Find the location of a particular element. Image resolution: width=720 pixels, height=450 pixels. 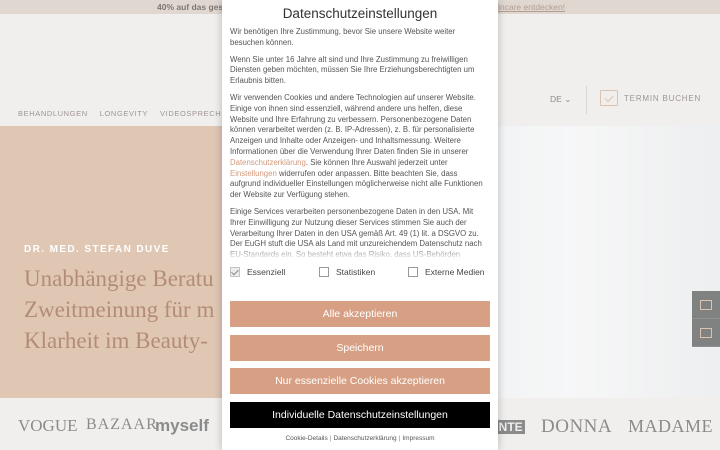

privacy-policy-link: Datenschutzerklärung is located at coordinates (268, 162).